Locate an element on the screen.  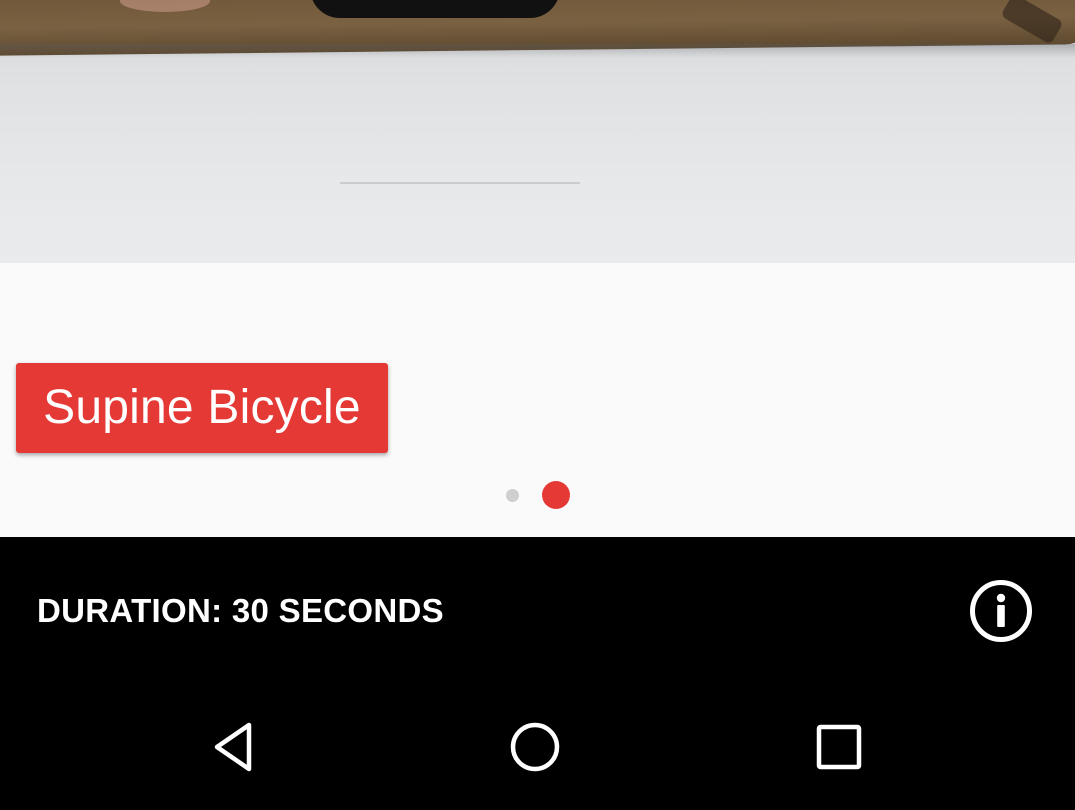
nav-back-button is located at coordinates (234, 747).